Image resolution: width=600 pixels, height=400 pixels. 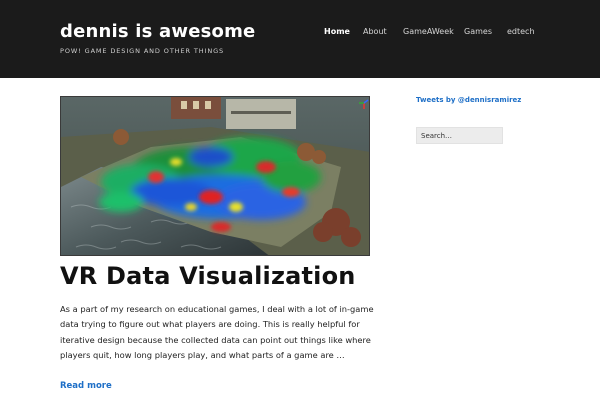 I want to click on nav-item-home: Home, so click(x=337, y=31).